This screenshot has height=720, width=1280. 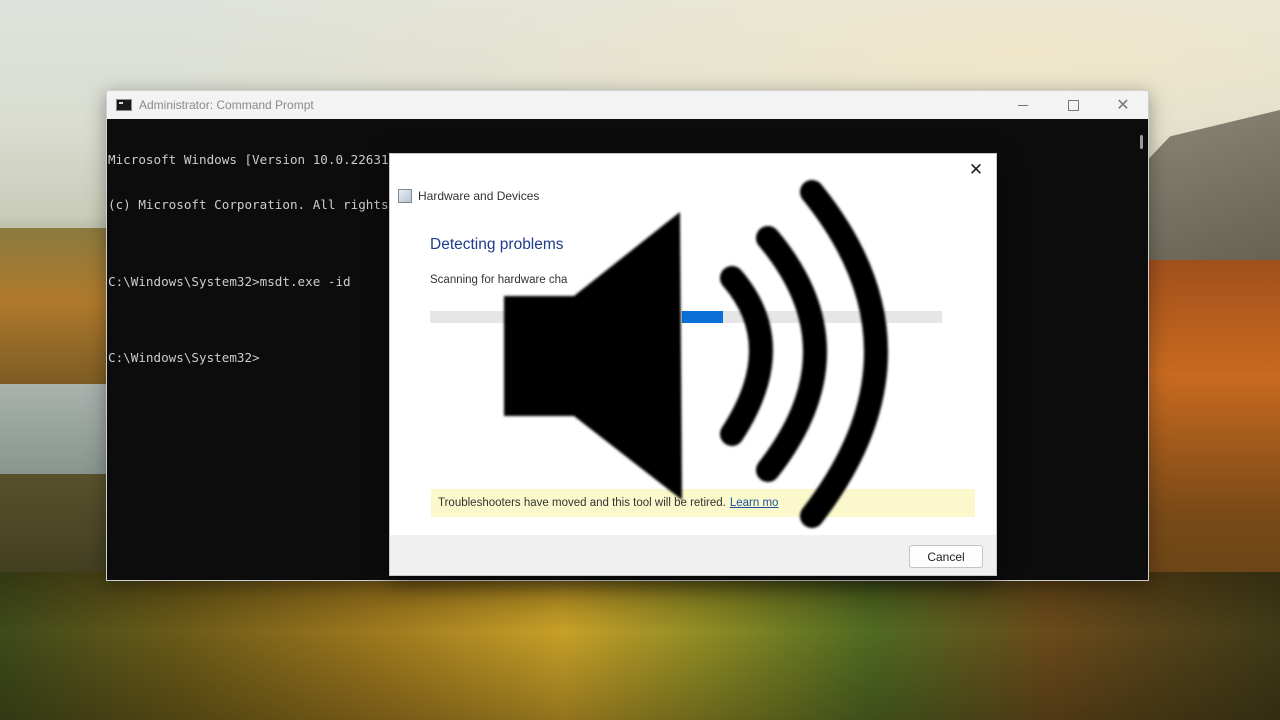 What do you see at coordinates (791, 354) in the screenshot?
I see `sound-wave-medium` at bounding box center [791, 354].